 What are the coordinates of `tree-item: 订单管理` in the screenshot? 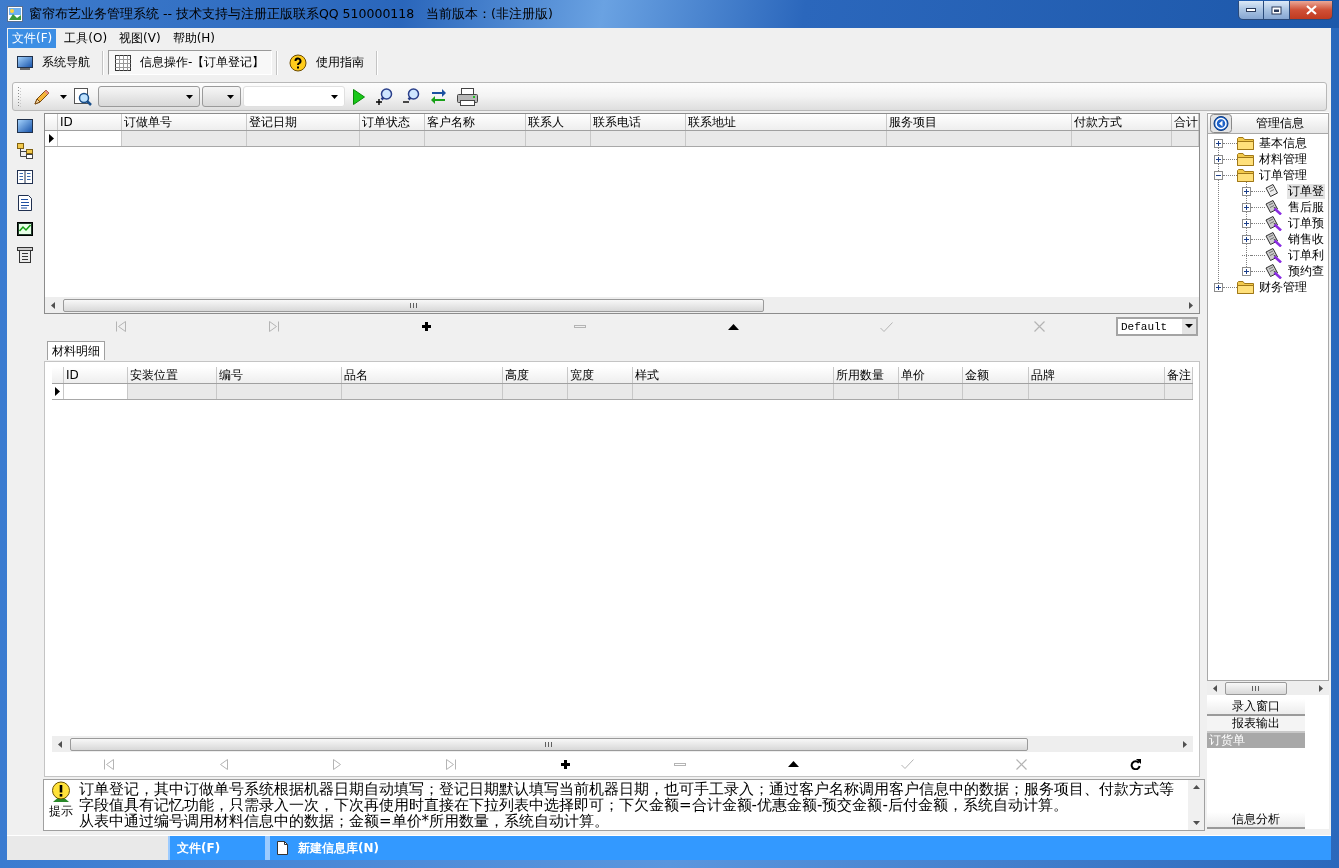 It's located at (1283, 175).